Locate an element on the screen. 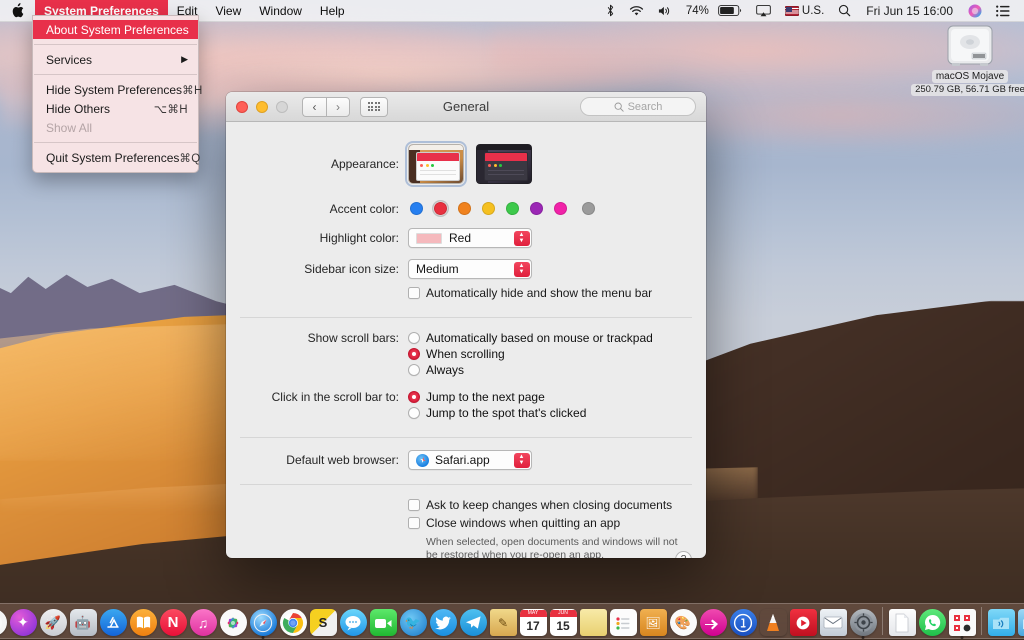  accent-color-green is located at coordinates (512, 208).